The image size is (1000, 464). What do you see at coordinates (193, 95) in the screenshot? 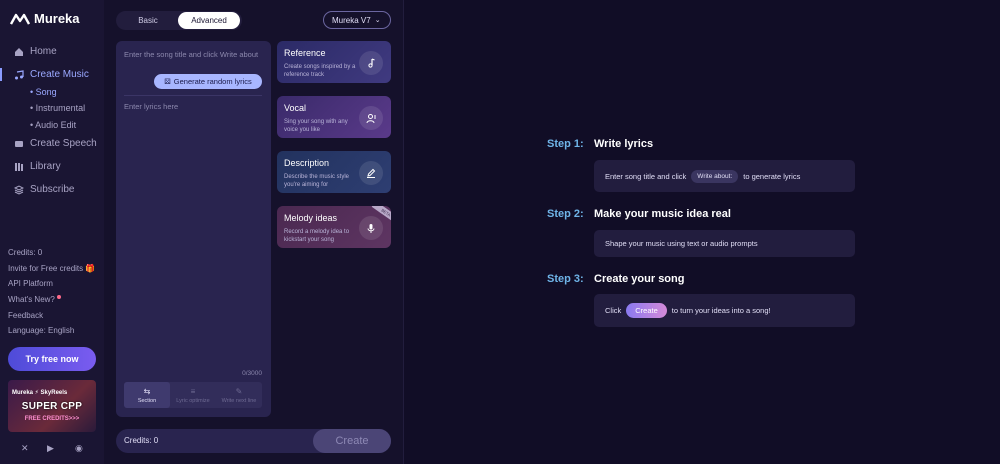
I see `divider` at bounding box center [193, 95].